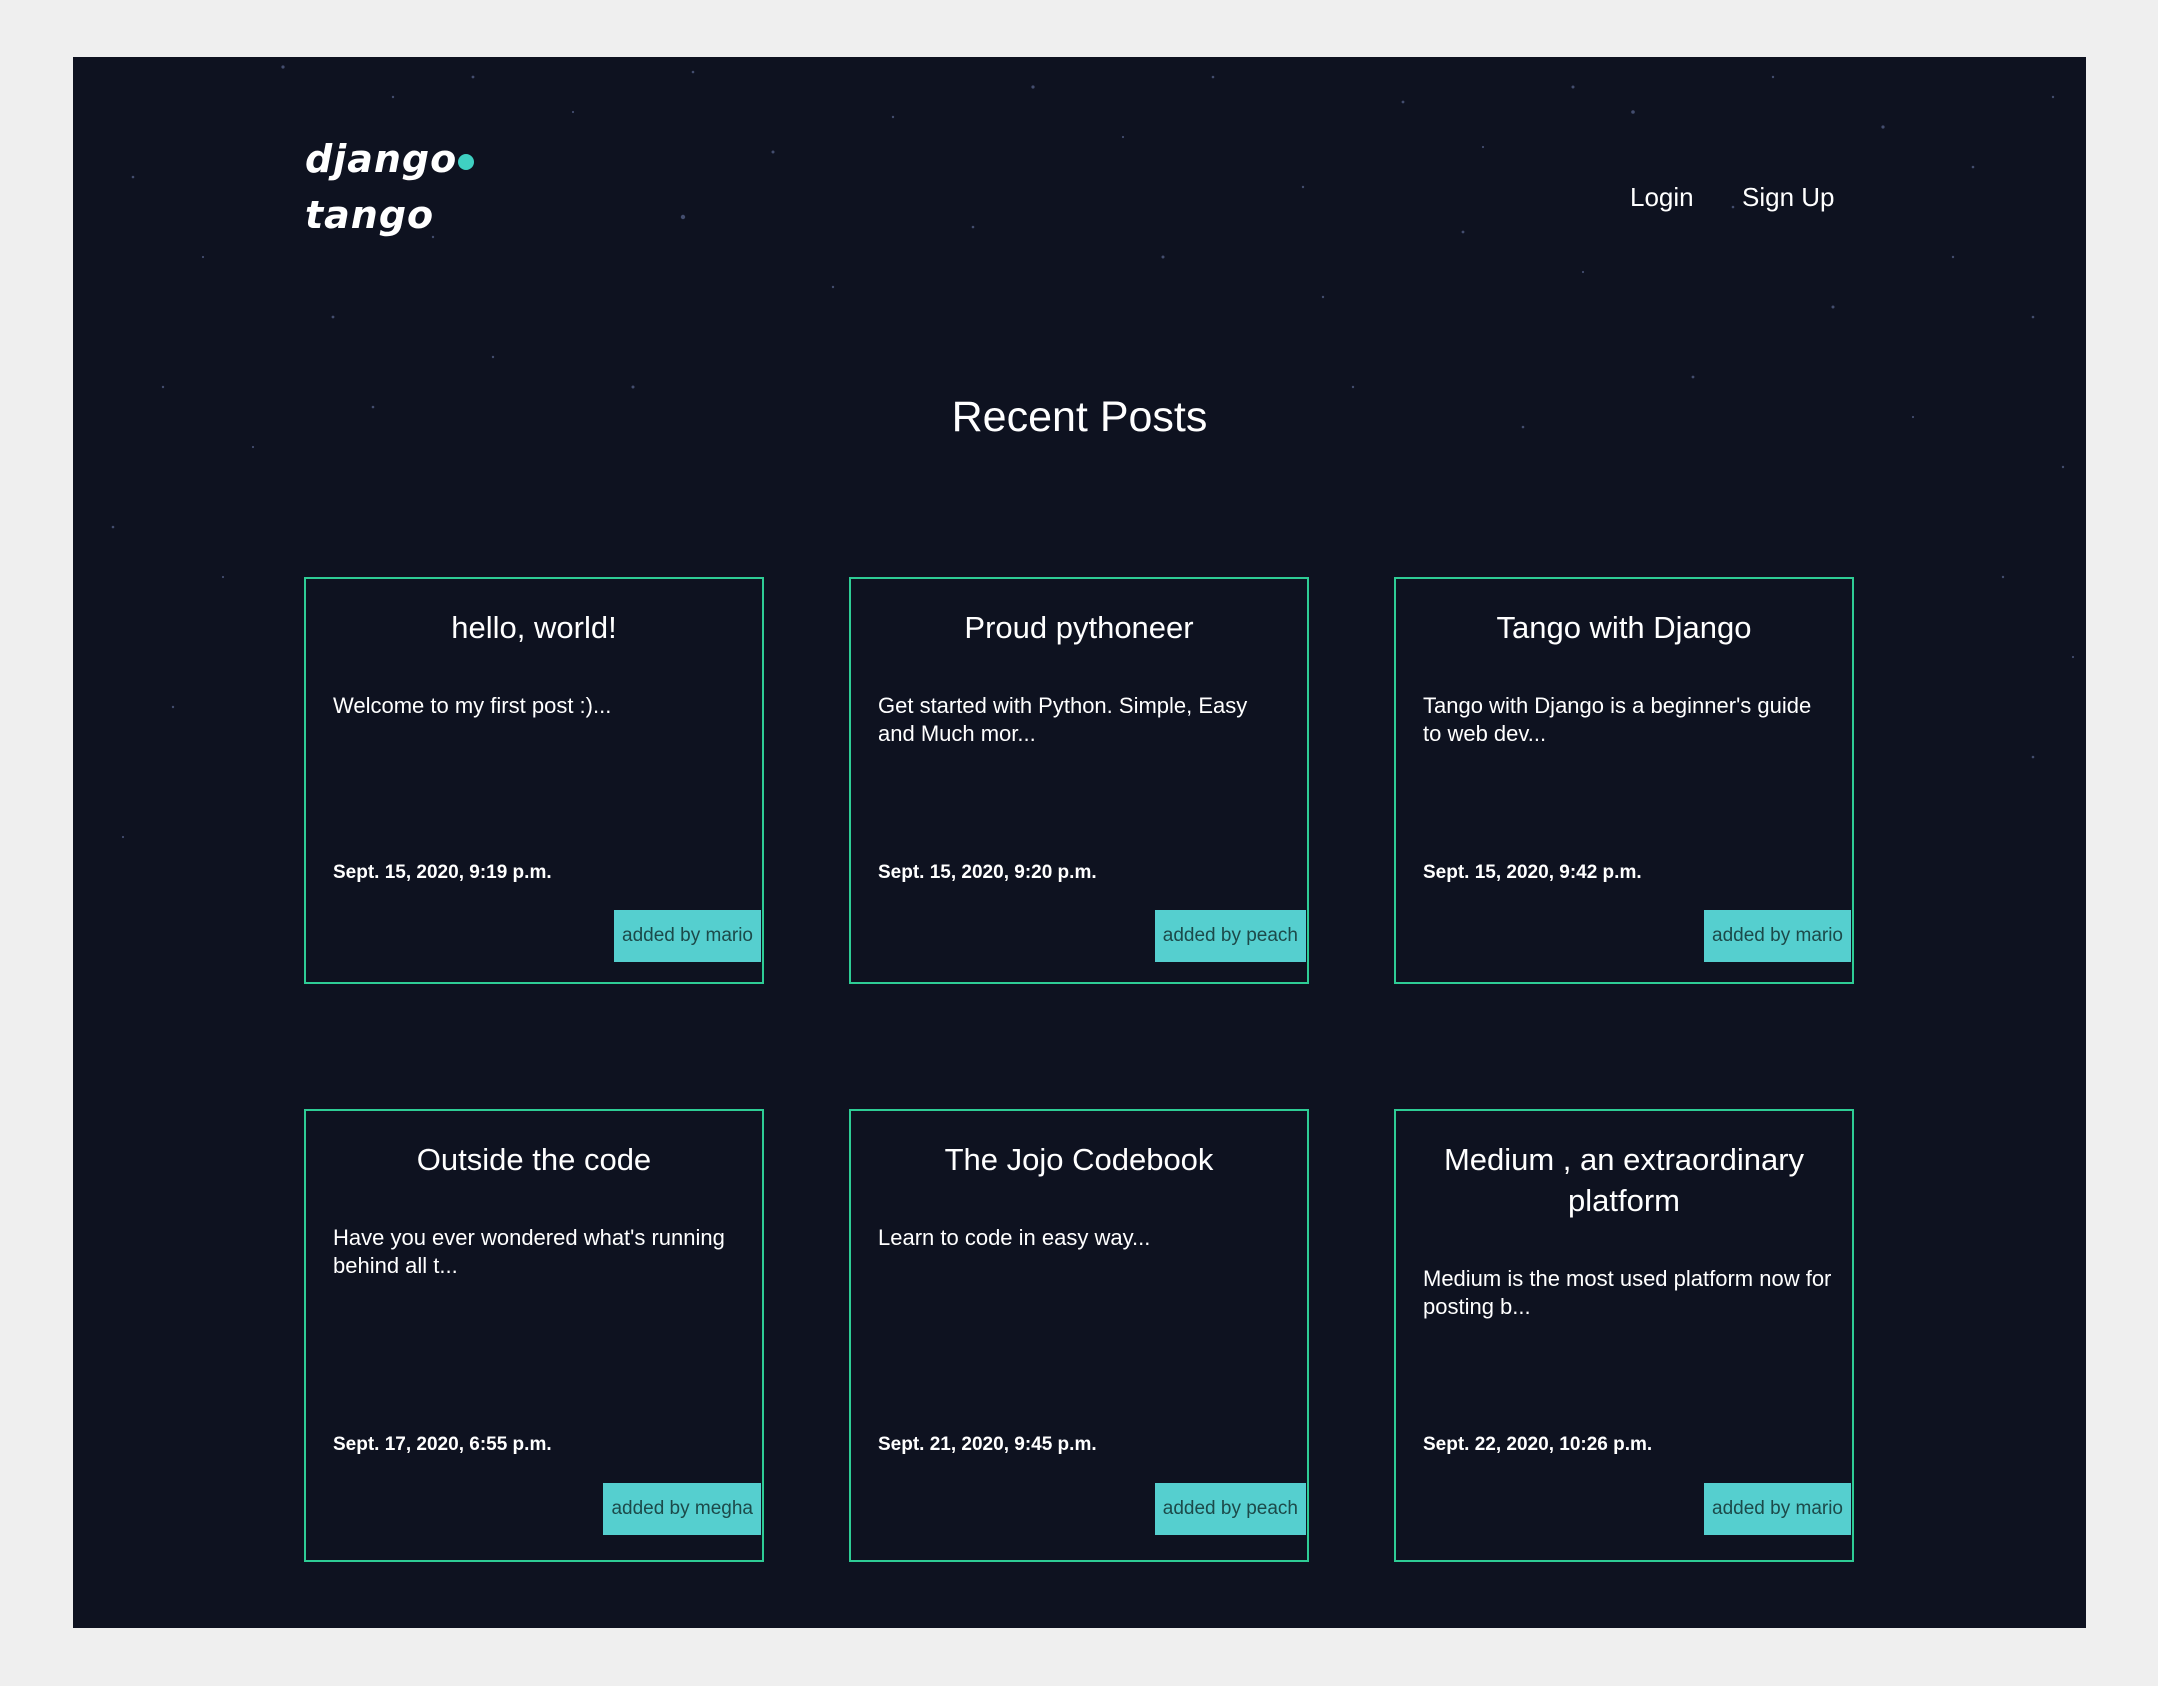 This screenshot has width=2158, height=1686. What do you see at coordinates (1079, 627) in the screenshot?
I see `post-title: Proud pythoneer` at bounding box center [1079, 627].